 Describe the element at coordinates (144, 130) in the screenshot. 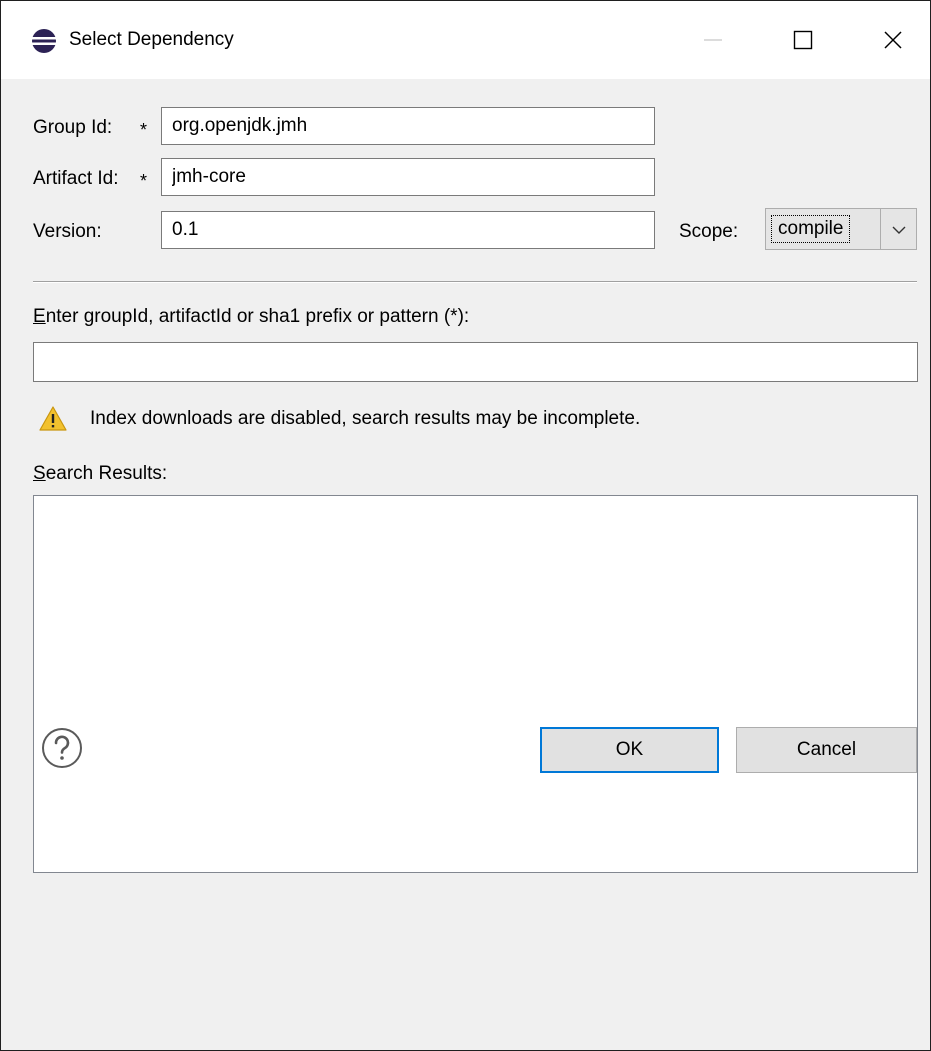

I see `group-id-required-marker: *` at that location.